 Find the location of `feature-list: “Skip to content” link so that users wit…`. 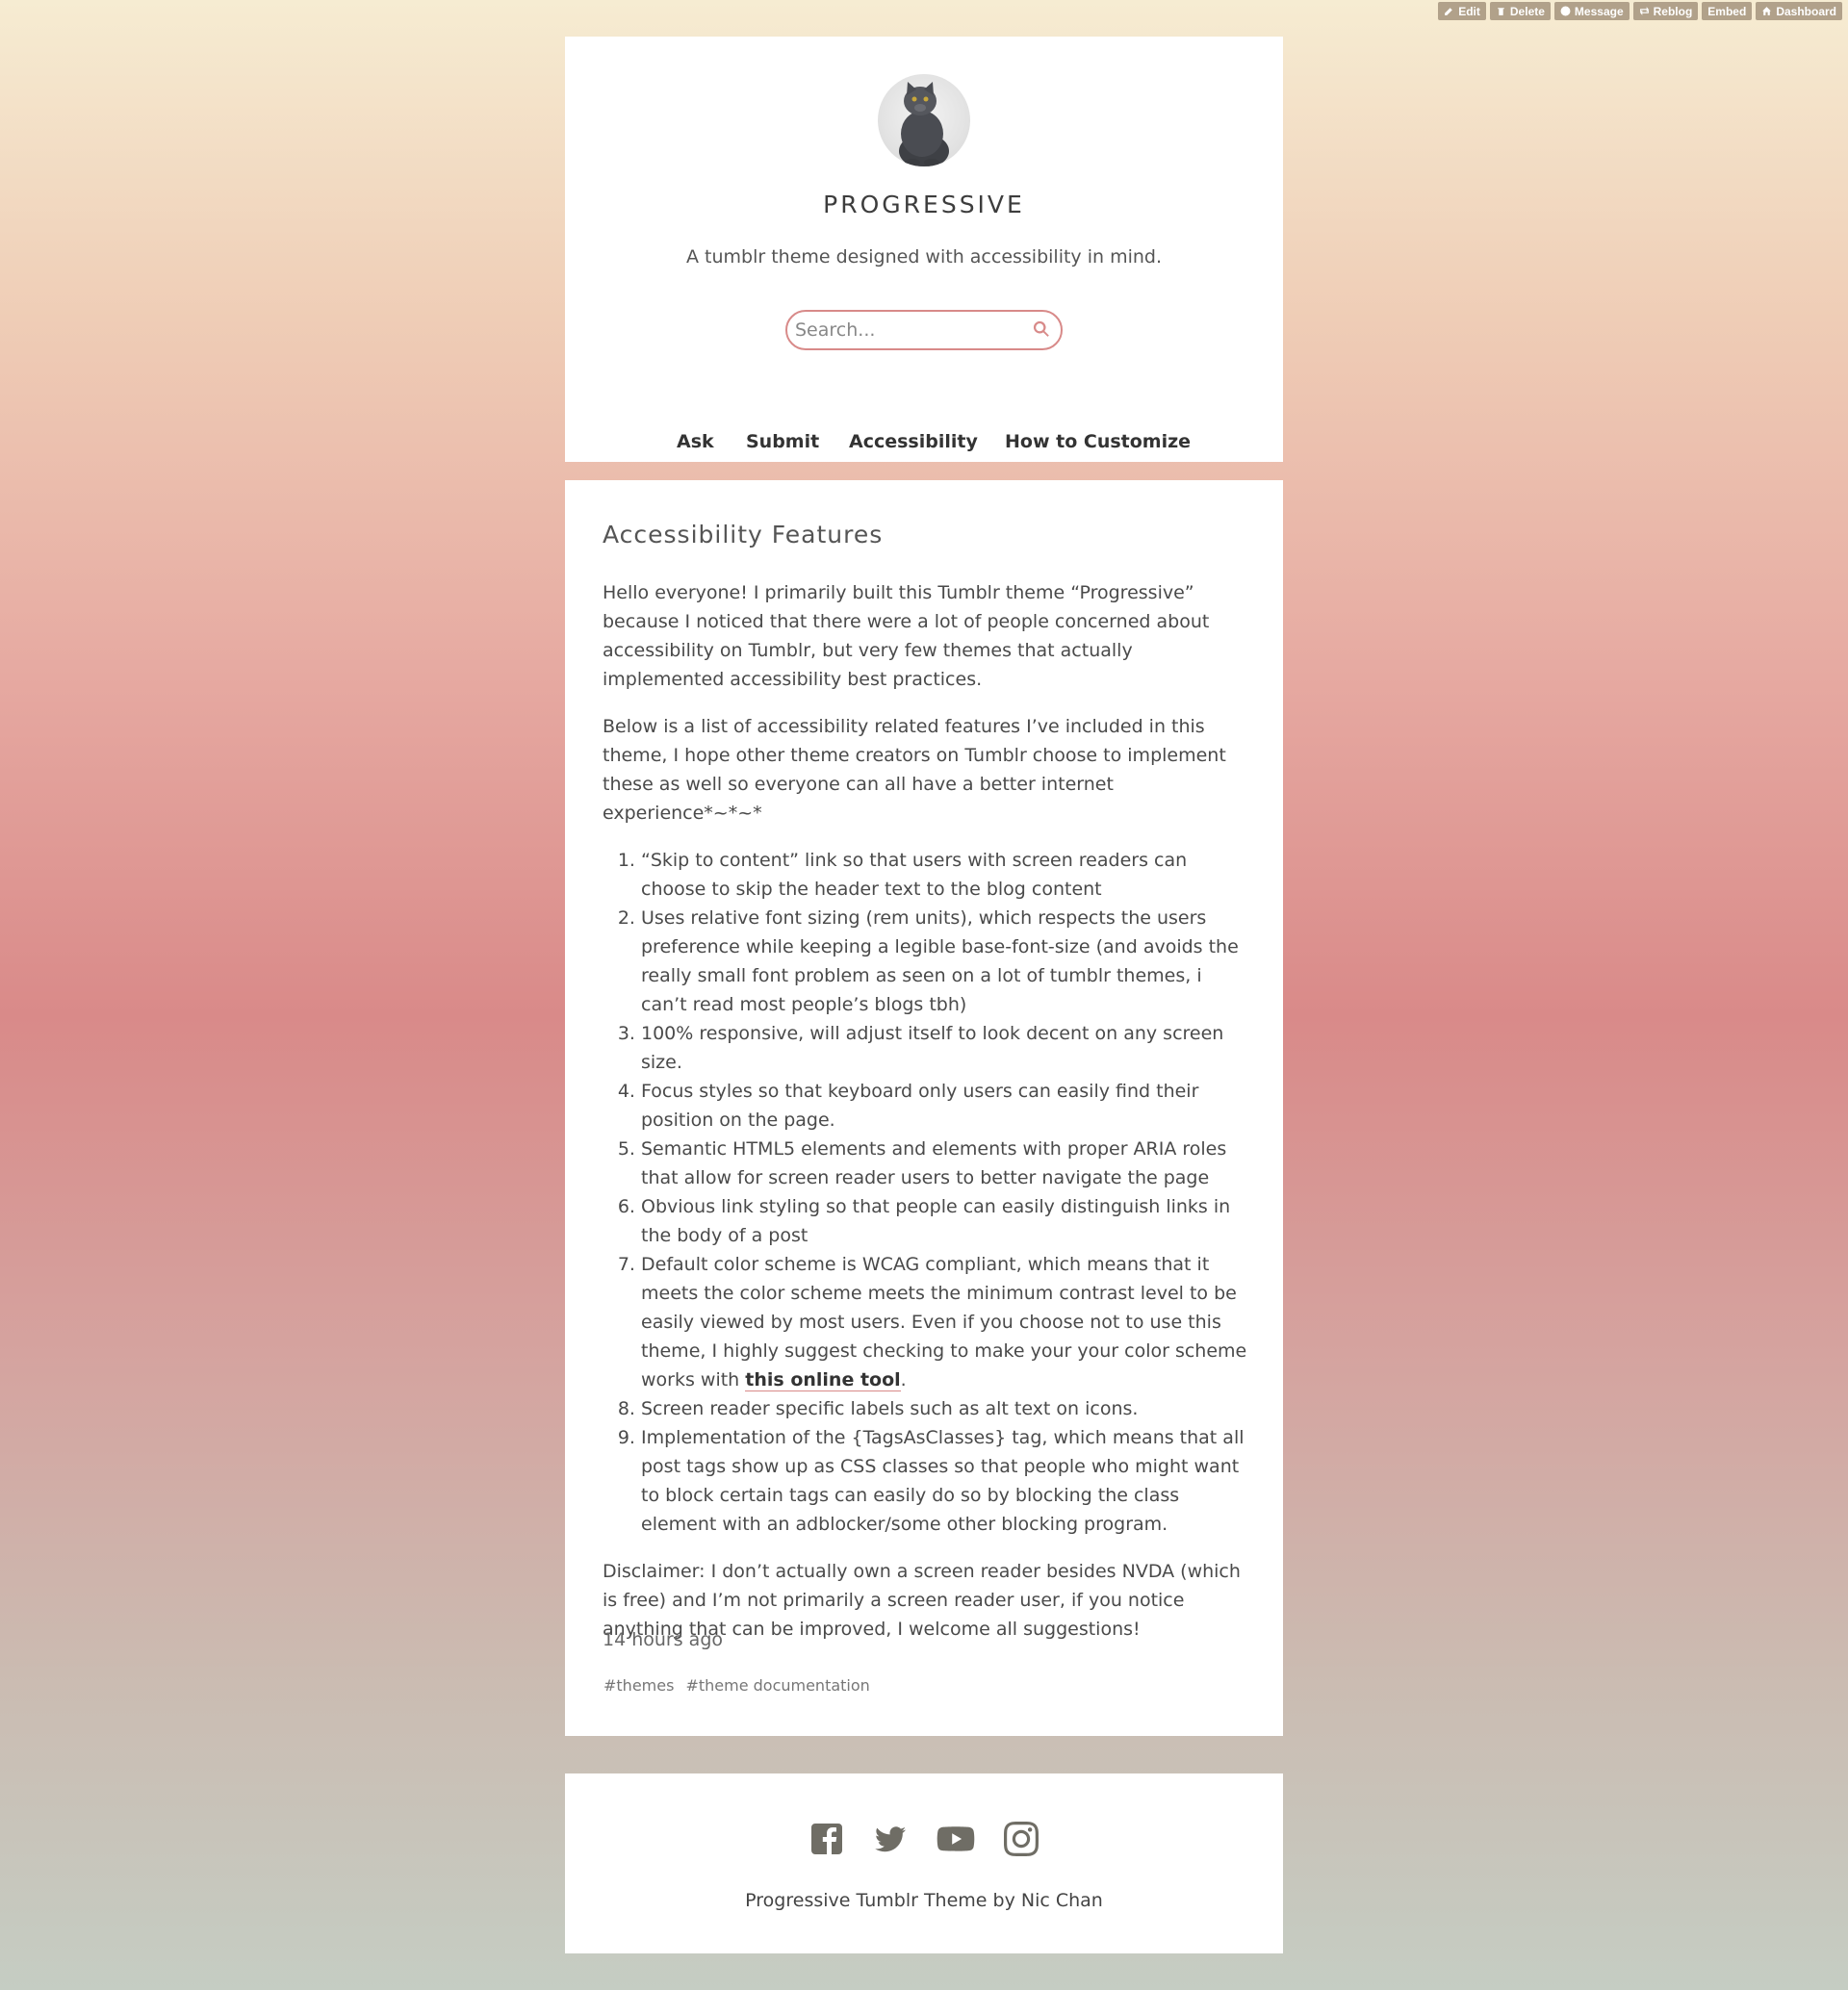

feature-list: “Skip to content” link so that users wit… is located at coordinates (926, 1192).